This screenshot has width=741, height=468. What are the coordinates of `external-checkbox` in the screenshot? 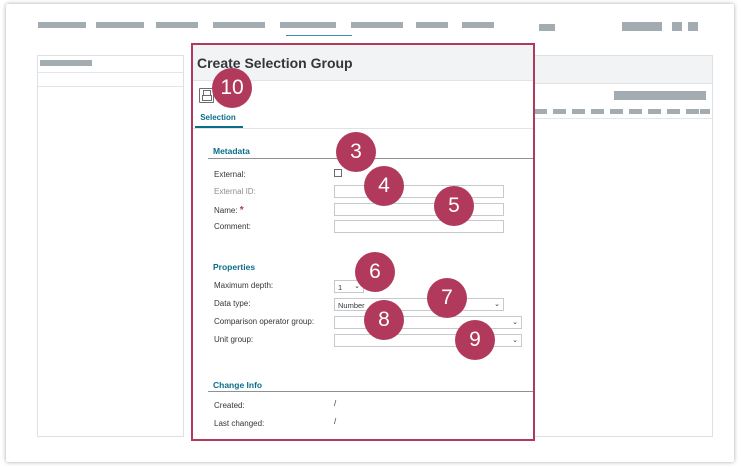 It's located at (338, 173).